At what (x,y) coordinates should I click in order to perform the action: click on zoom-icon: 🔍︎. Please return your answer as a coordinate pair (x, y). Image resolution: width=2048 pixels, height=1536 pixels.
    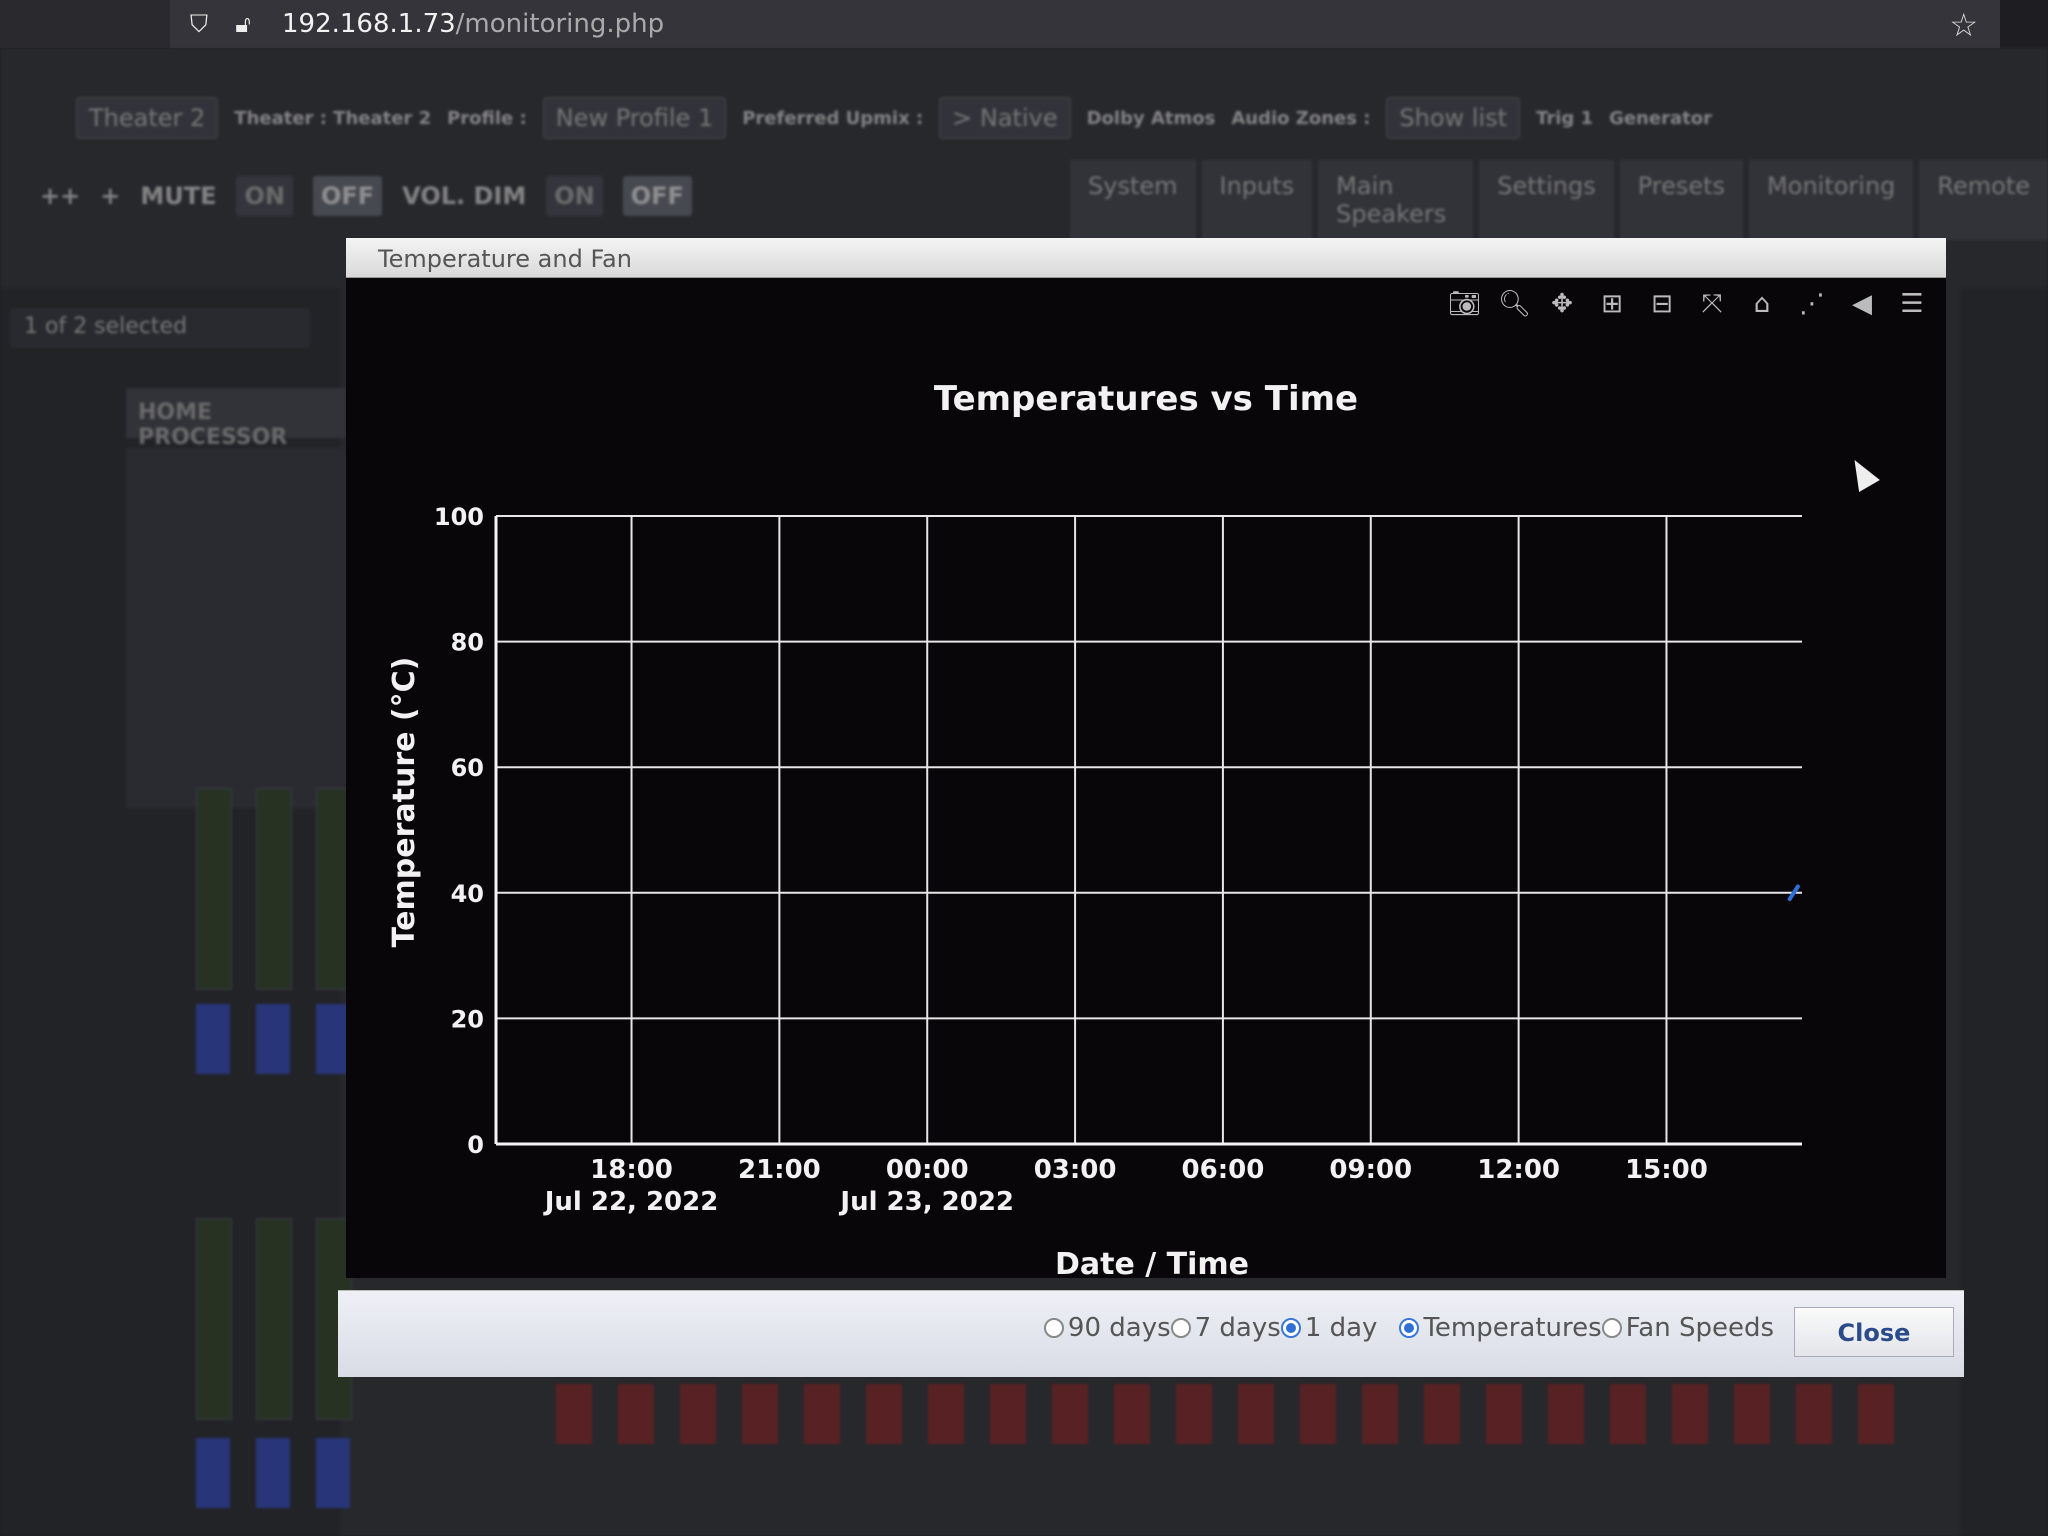
    Looking at the image, I should click on (1514, 304).